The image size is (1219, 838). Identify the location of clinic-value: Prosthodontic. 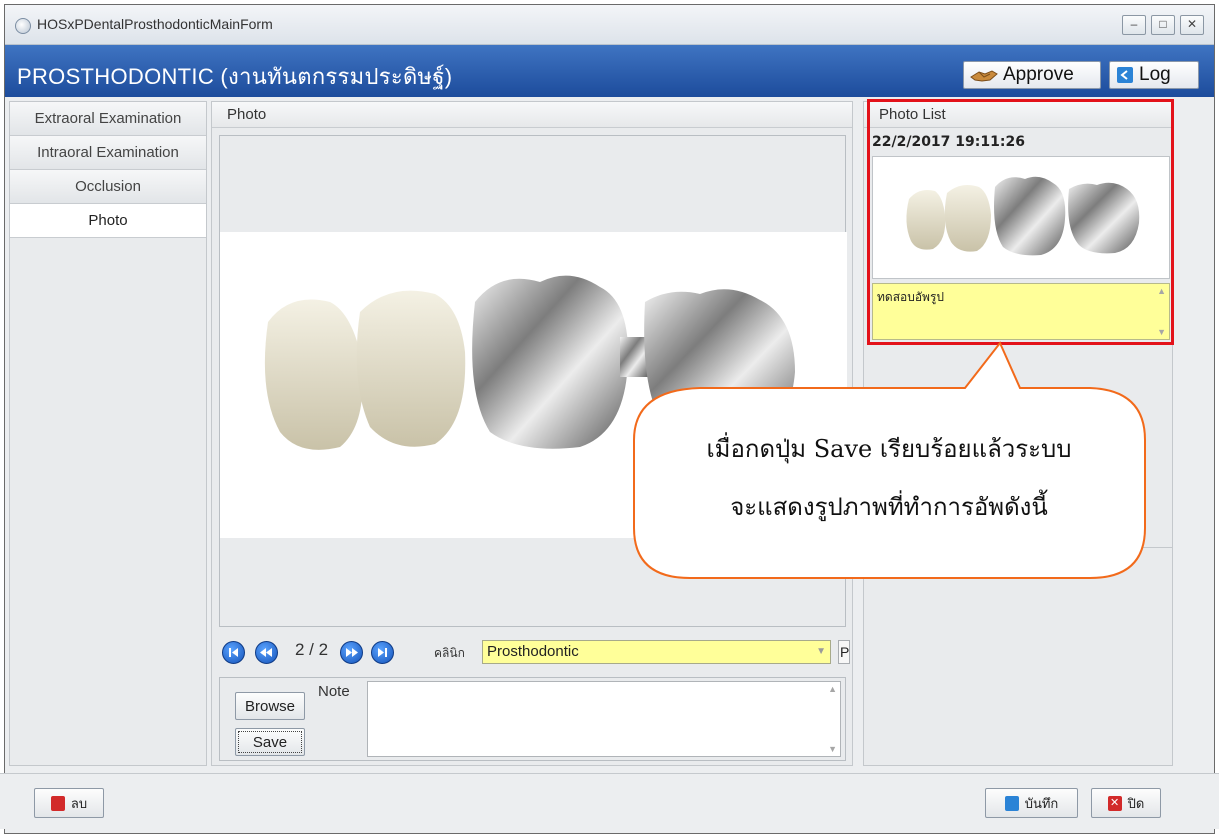
(533, 651).